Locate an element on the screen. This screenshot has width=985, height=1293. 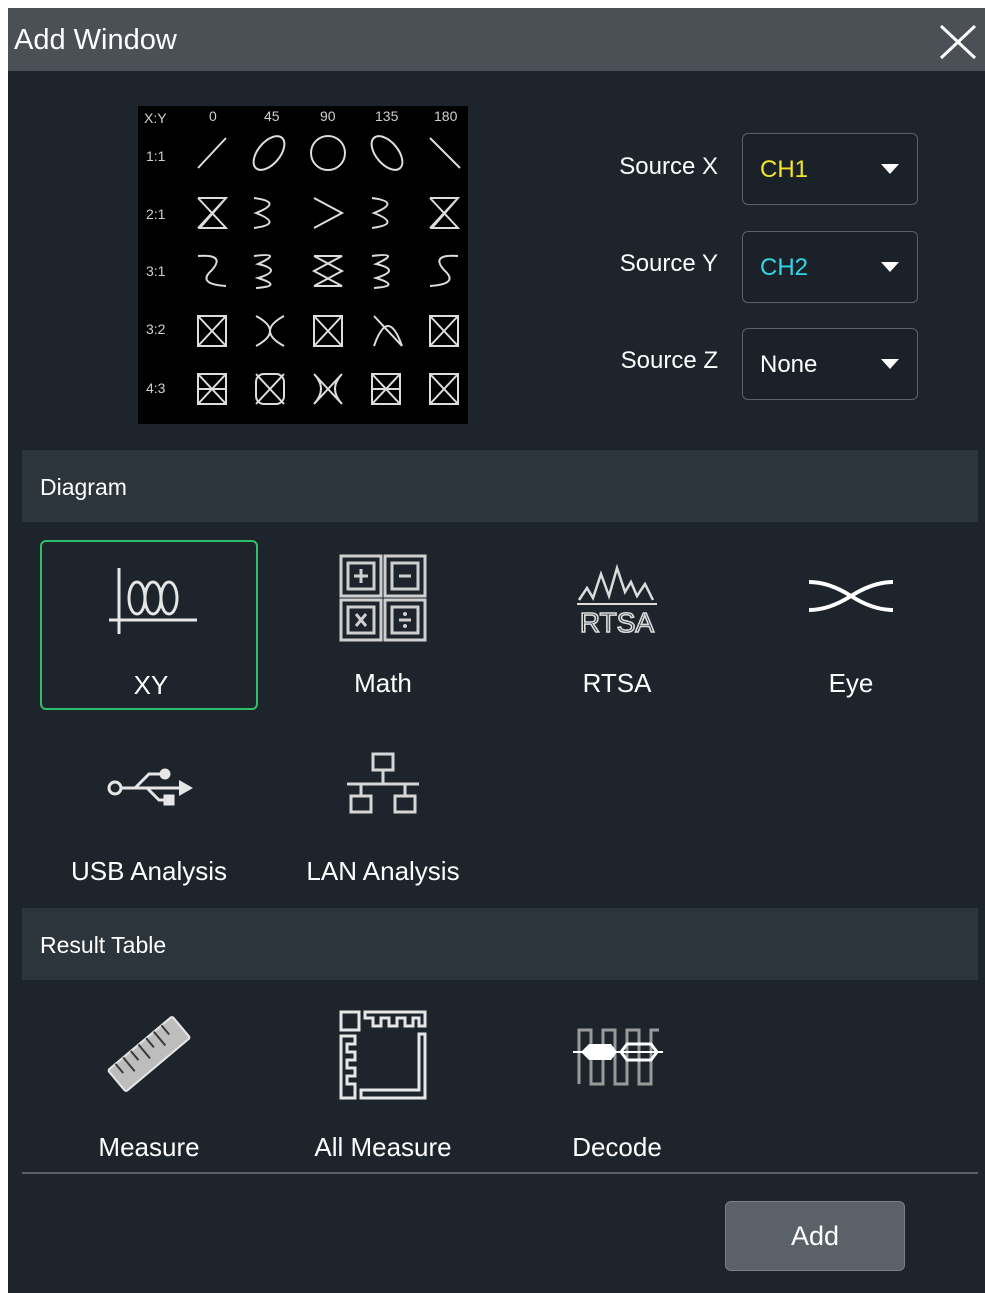
source-z-label: Source Z is located at coordinates (669, 360).